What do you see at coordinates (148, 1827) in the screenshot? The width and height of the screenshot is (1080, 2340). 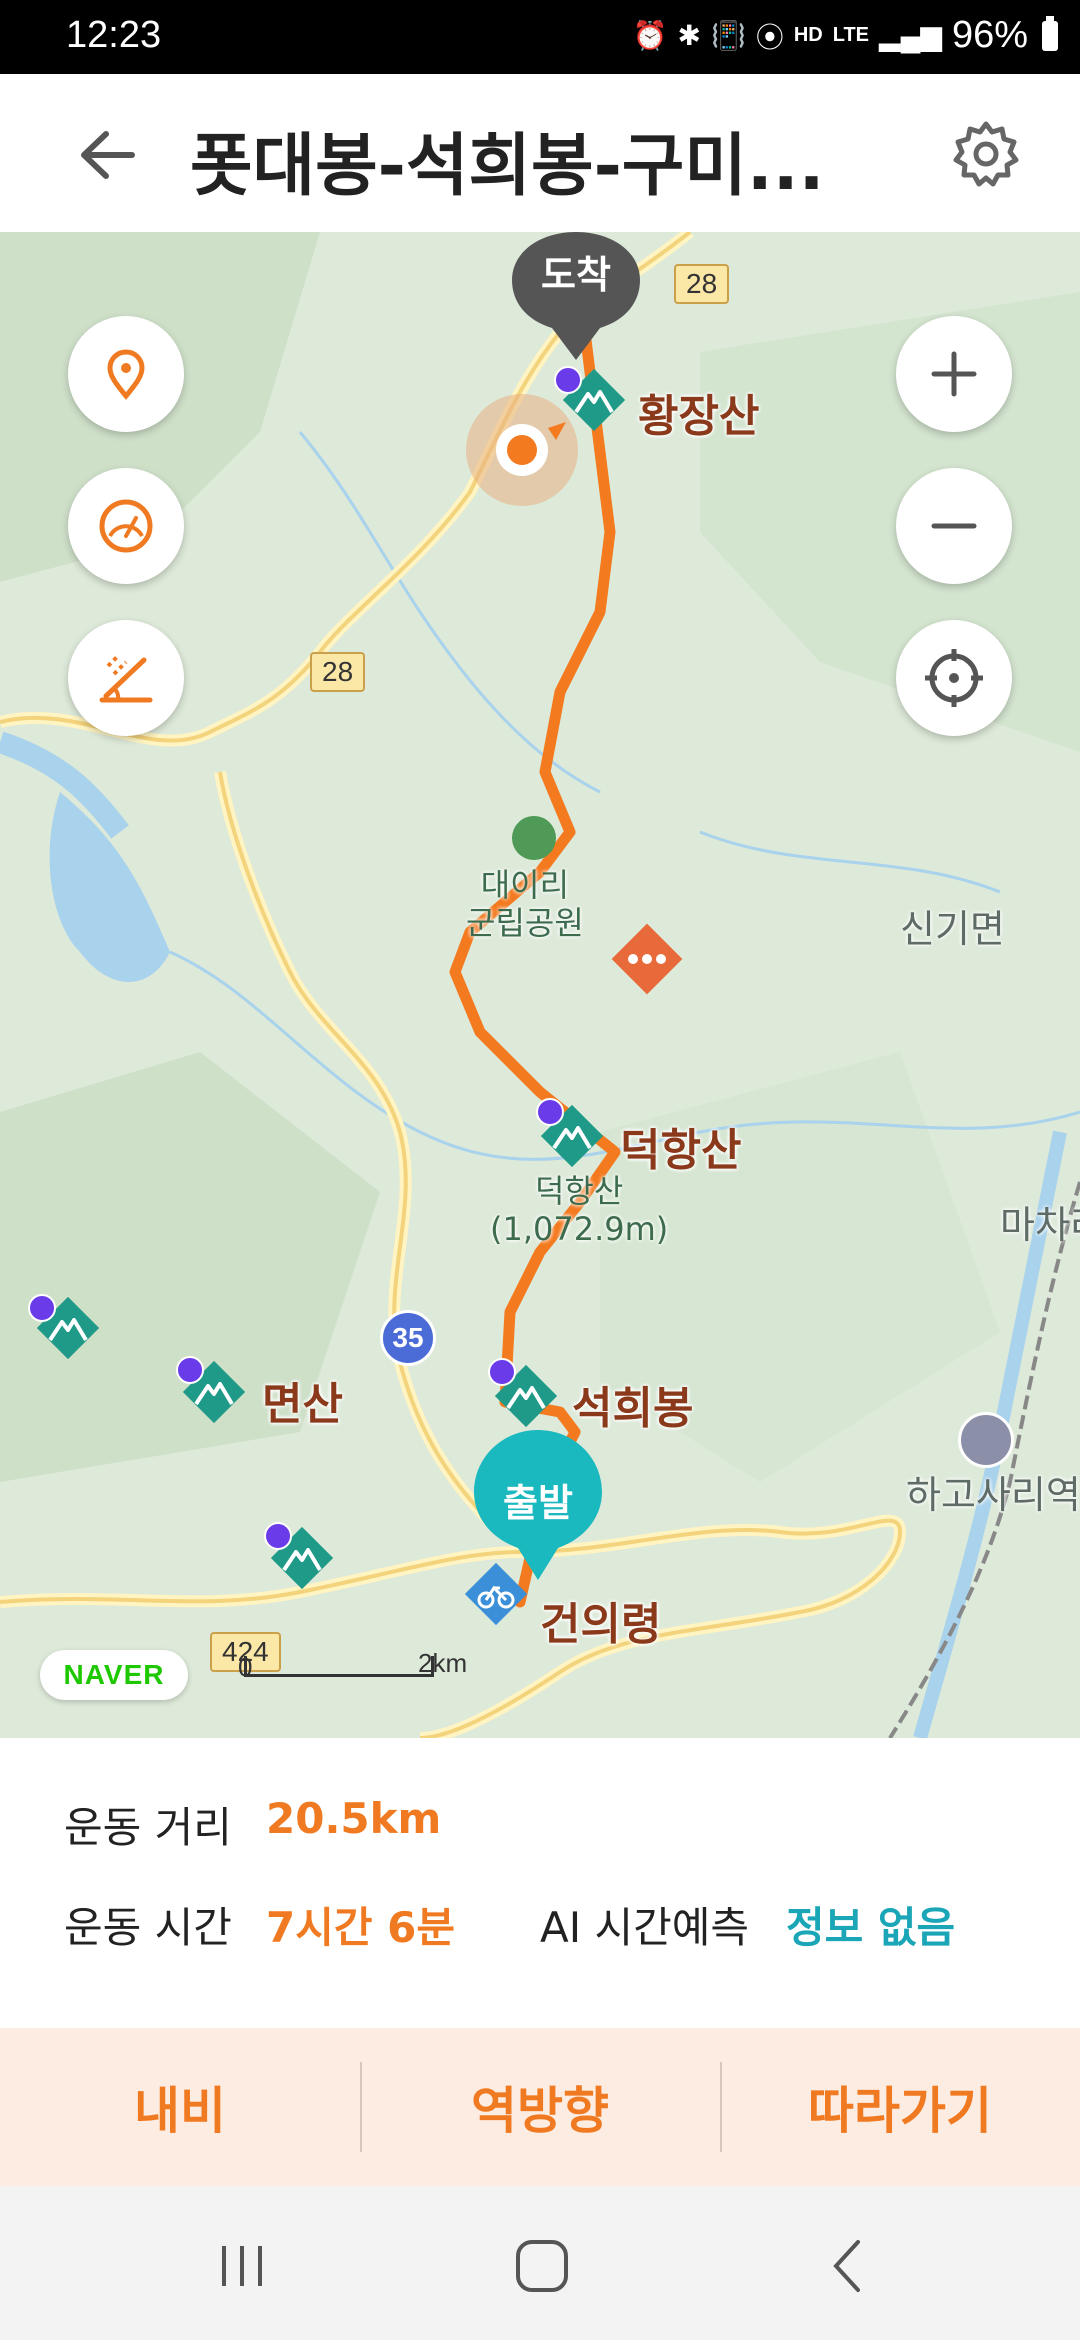 I see `distance-label: 운동 거리` at bounding box center [148, 1827].